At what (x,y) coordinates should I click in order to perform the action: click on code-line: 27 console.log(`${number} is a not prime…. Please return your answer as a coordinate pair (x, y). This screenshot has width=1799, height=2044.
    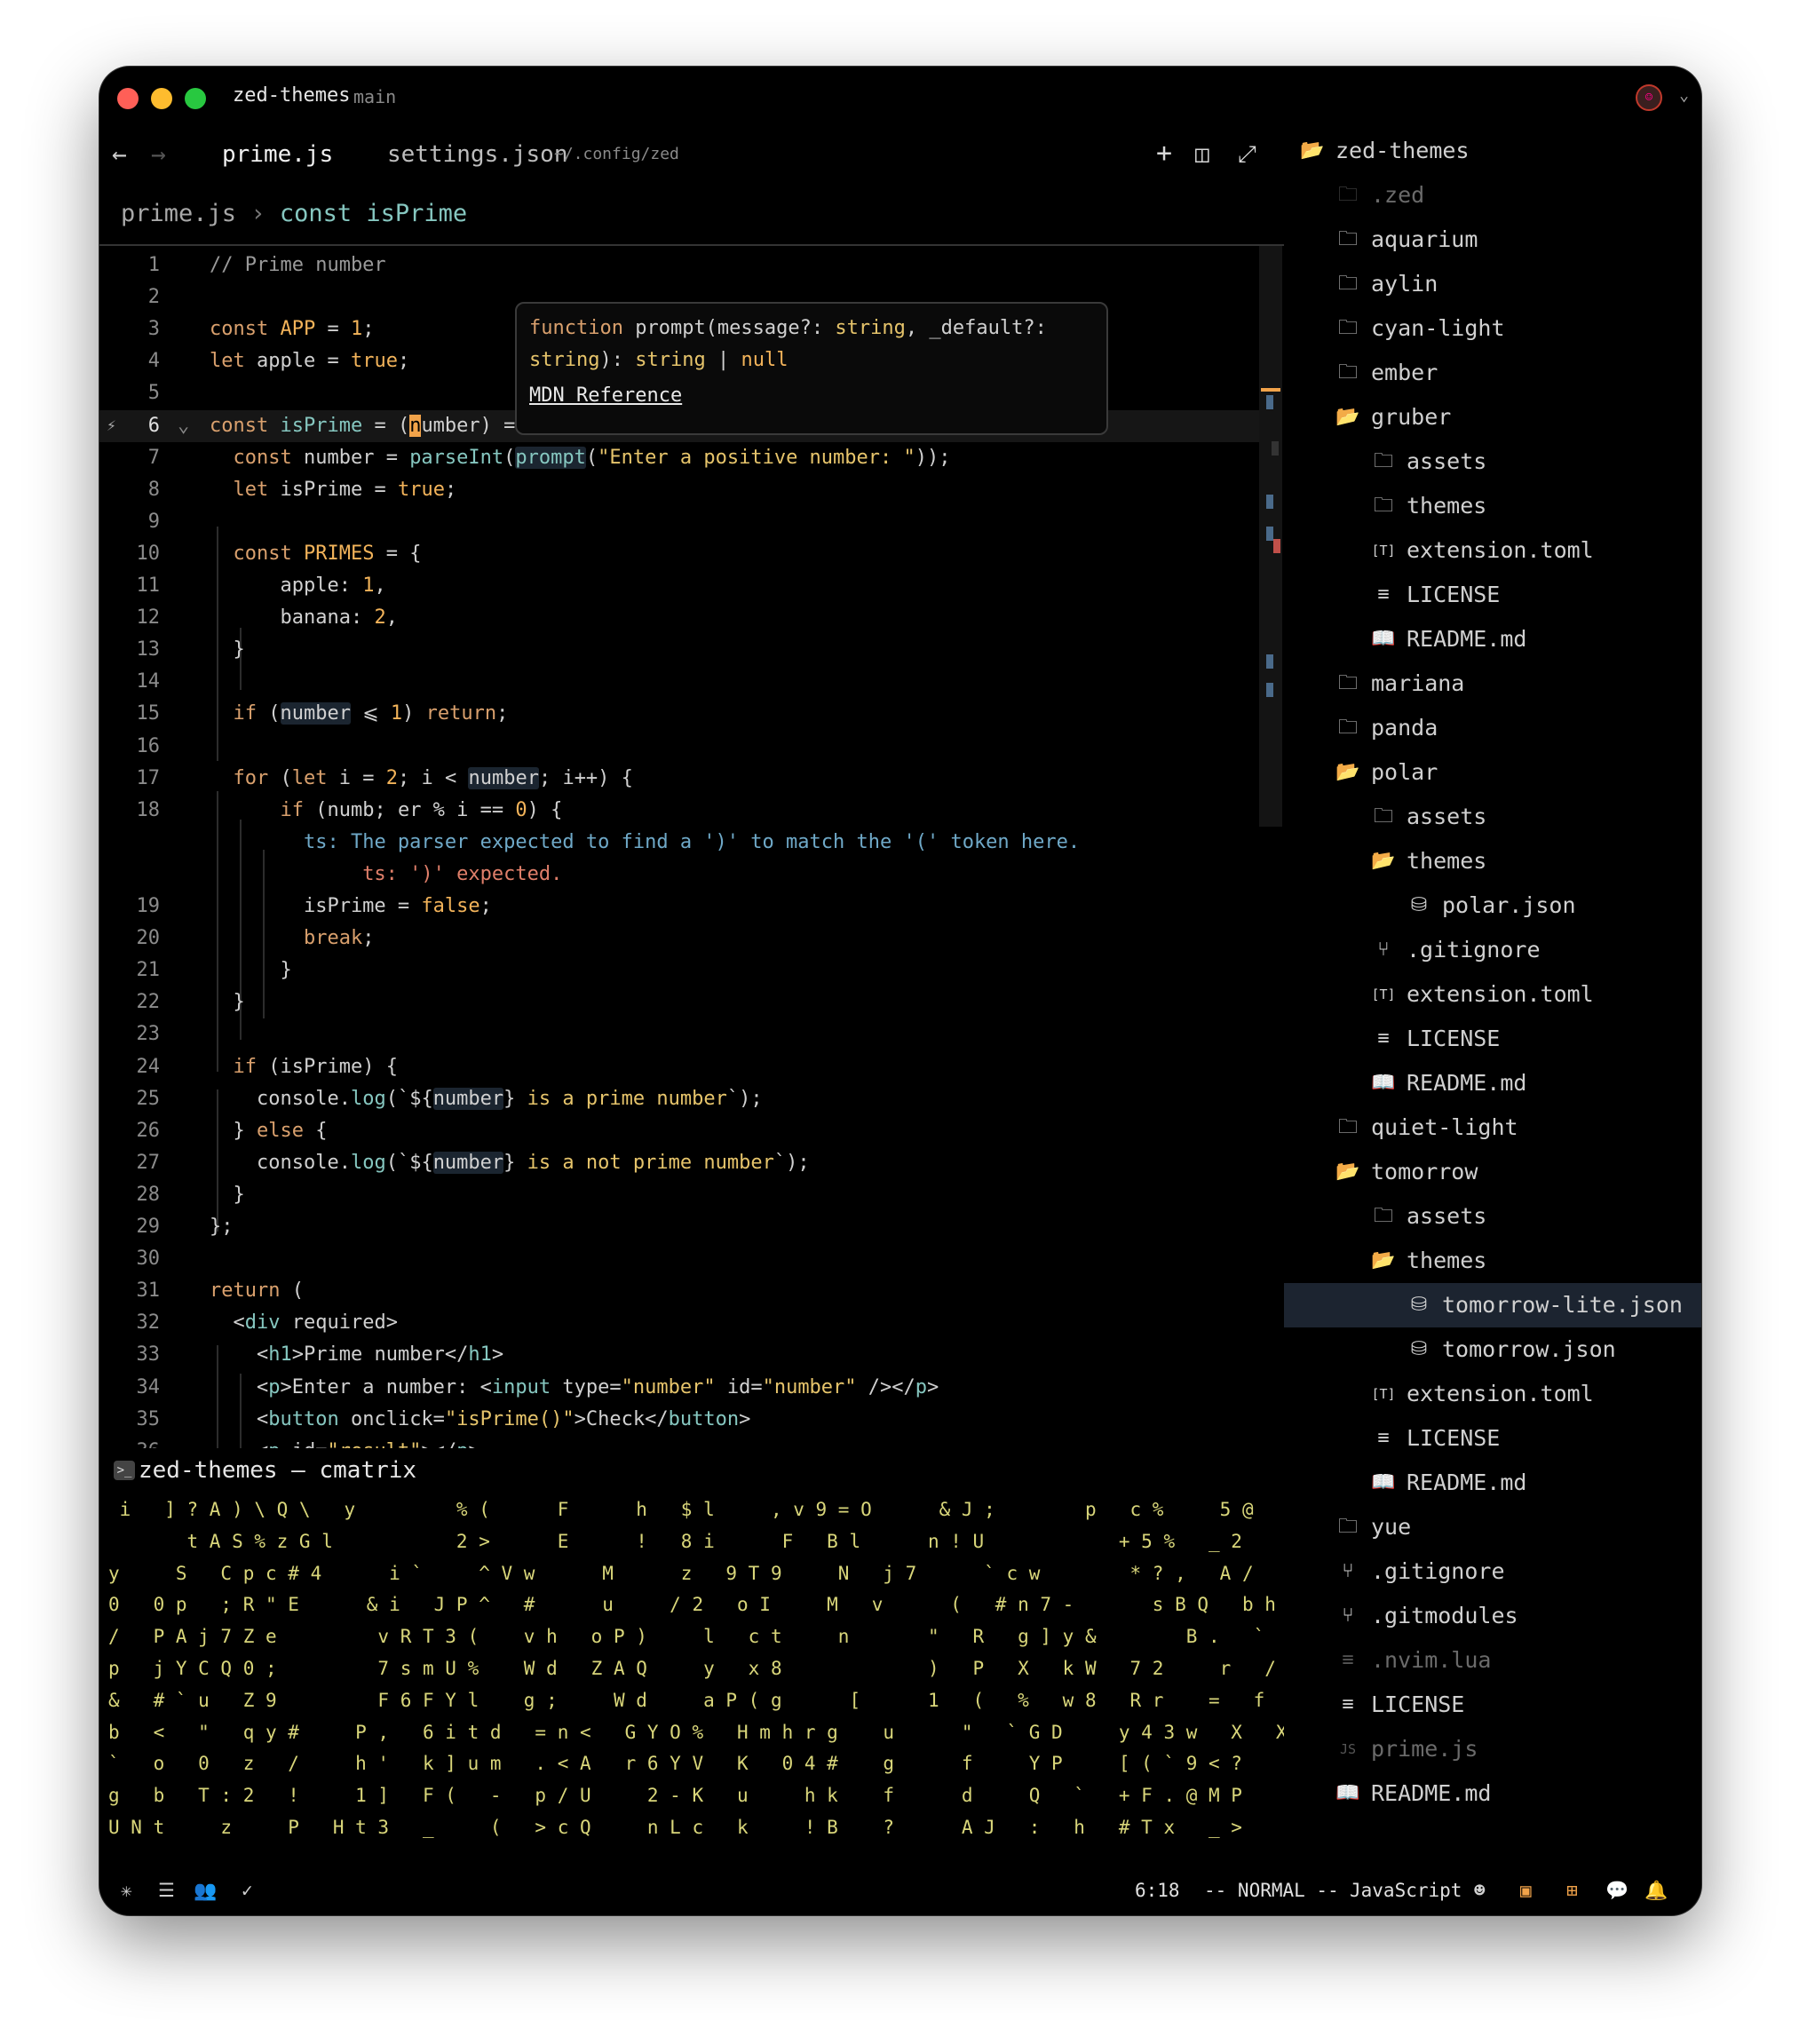
    Looking at the image, I should click on (681, 1163).